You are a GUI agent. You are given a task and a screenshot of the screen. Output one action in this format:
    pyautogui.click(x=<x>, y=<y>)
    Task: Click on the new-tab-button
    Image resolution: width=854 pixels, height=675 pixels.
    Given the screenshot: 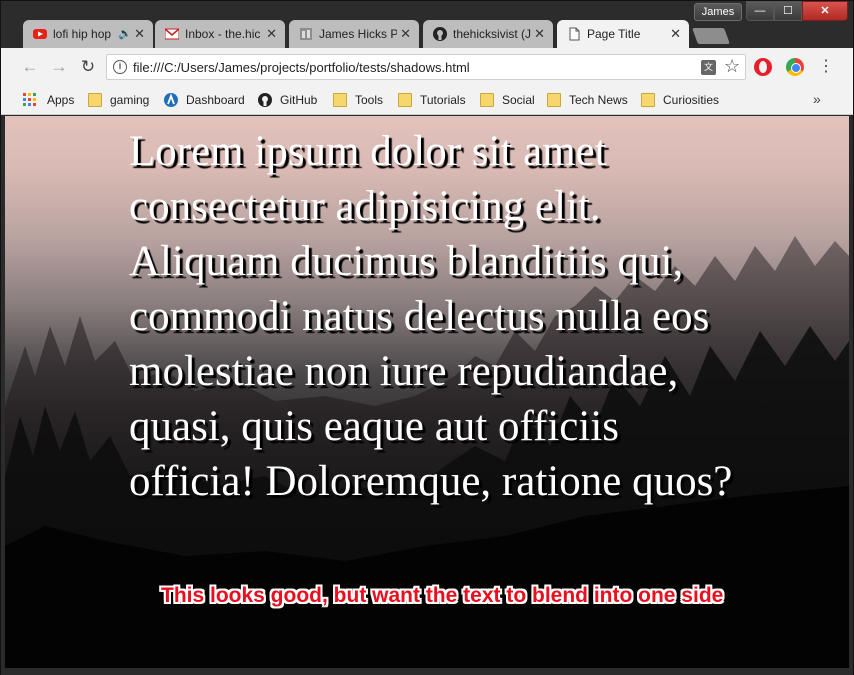 What is the action you would take?
    pyautogui.click(x=711, y=36)
    